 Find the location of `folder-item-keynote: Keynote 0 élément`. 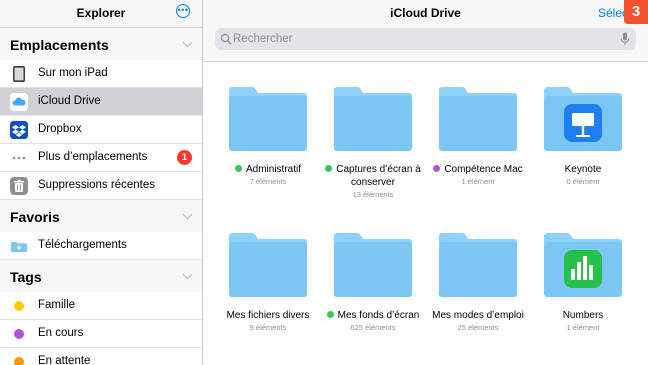

folder-item-keynote: Keynote 0 élément is located at coordinates (583, 136).